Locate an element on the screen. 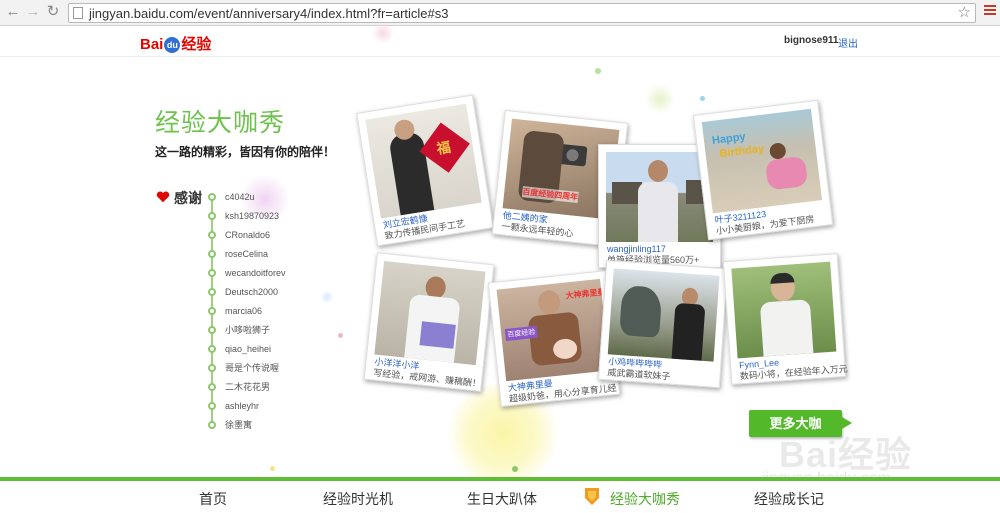  thanks-username: roseCelina is located at coordinates (246, 254).